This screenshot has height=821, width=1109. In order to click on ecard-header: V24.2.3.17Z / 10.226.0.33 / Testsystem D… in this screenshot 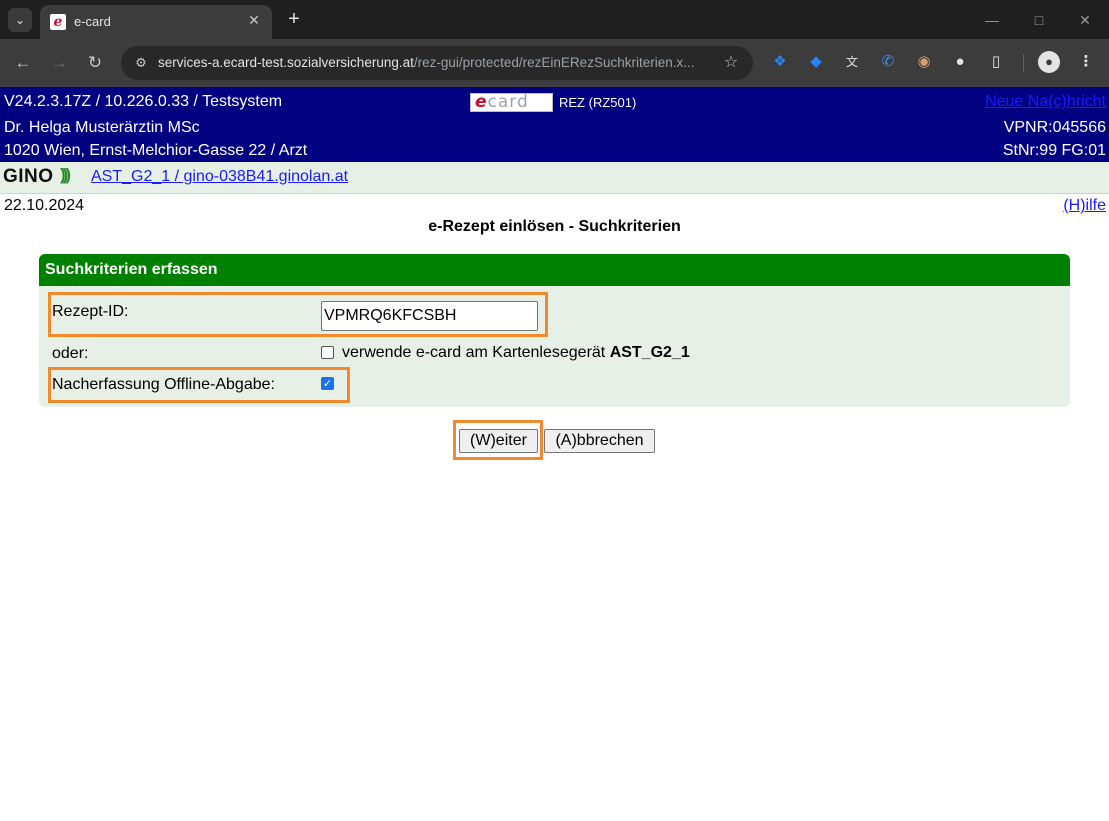, I will do `click(554, 124)`.